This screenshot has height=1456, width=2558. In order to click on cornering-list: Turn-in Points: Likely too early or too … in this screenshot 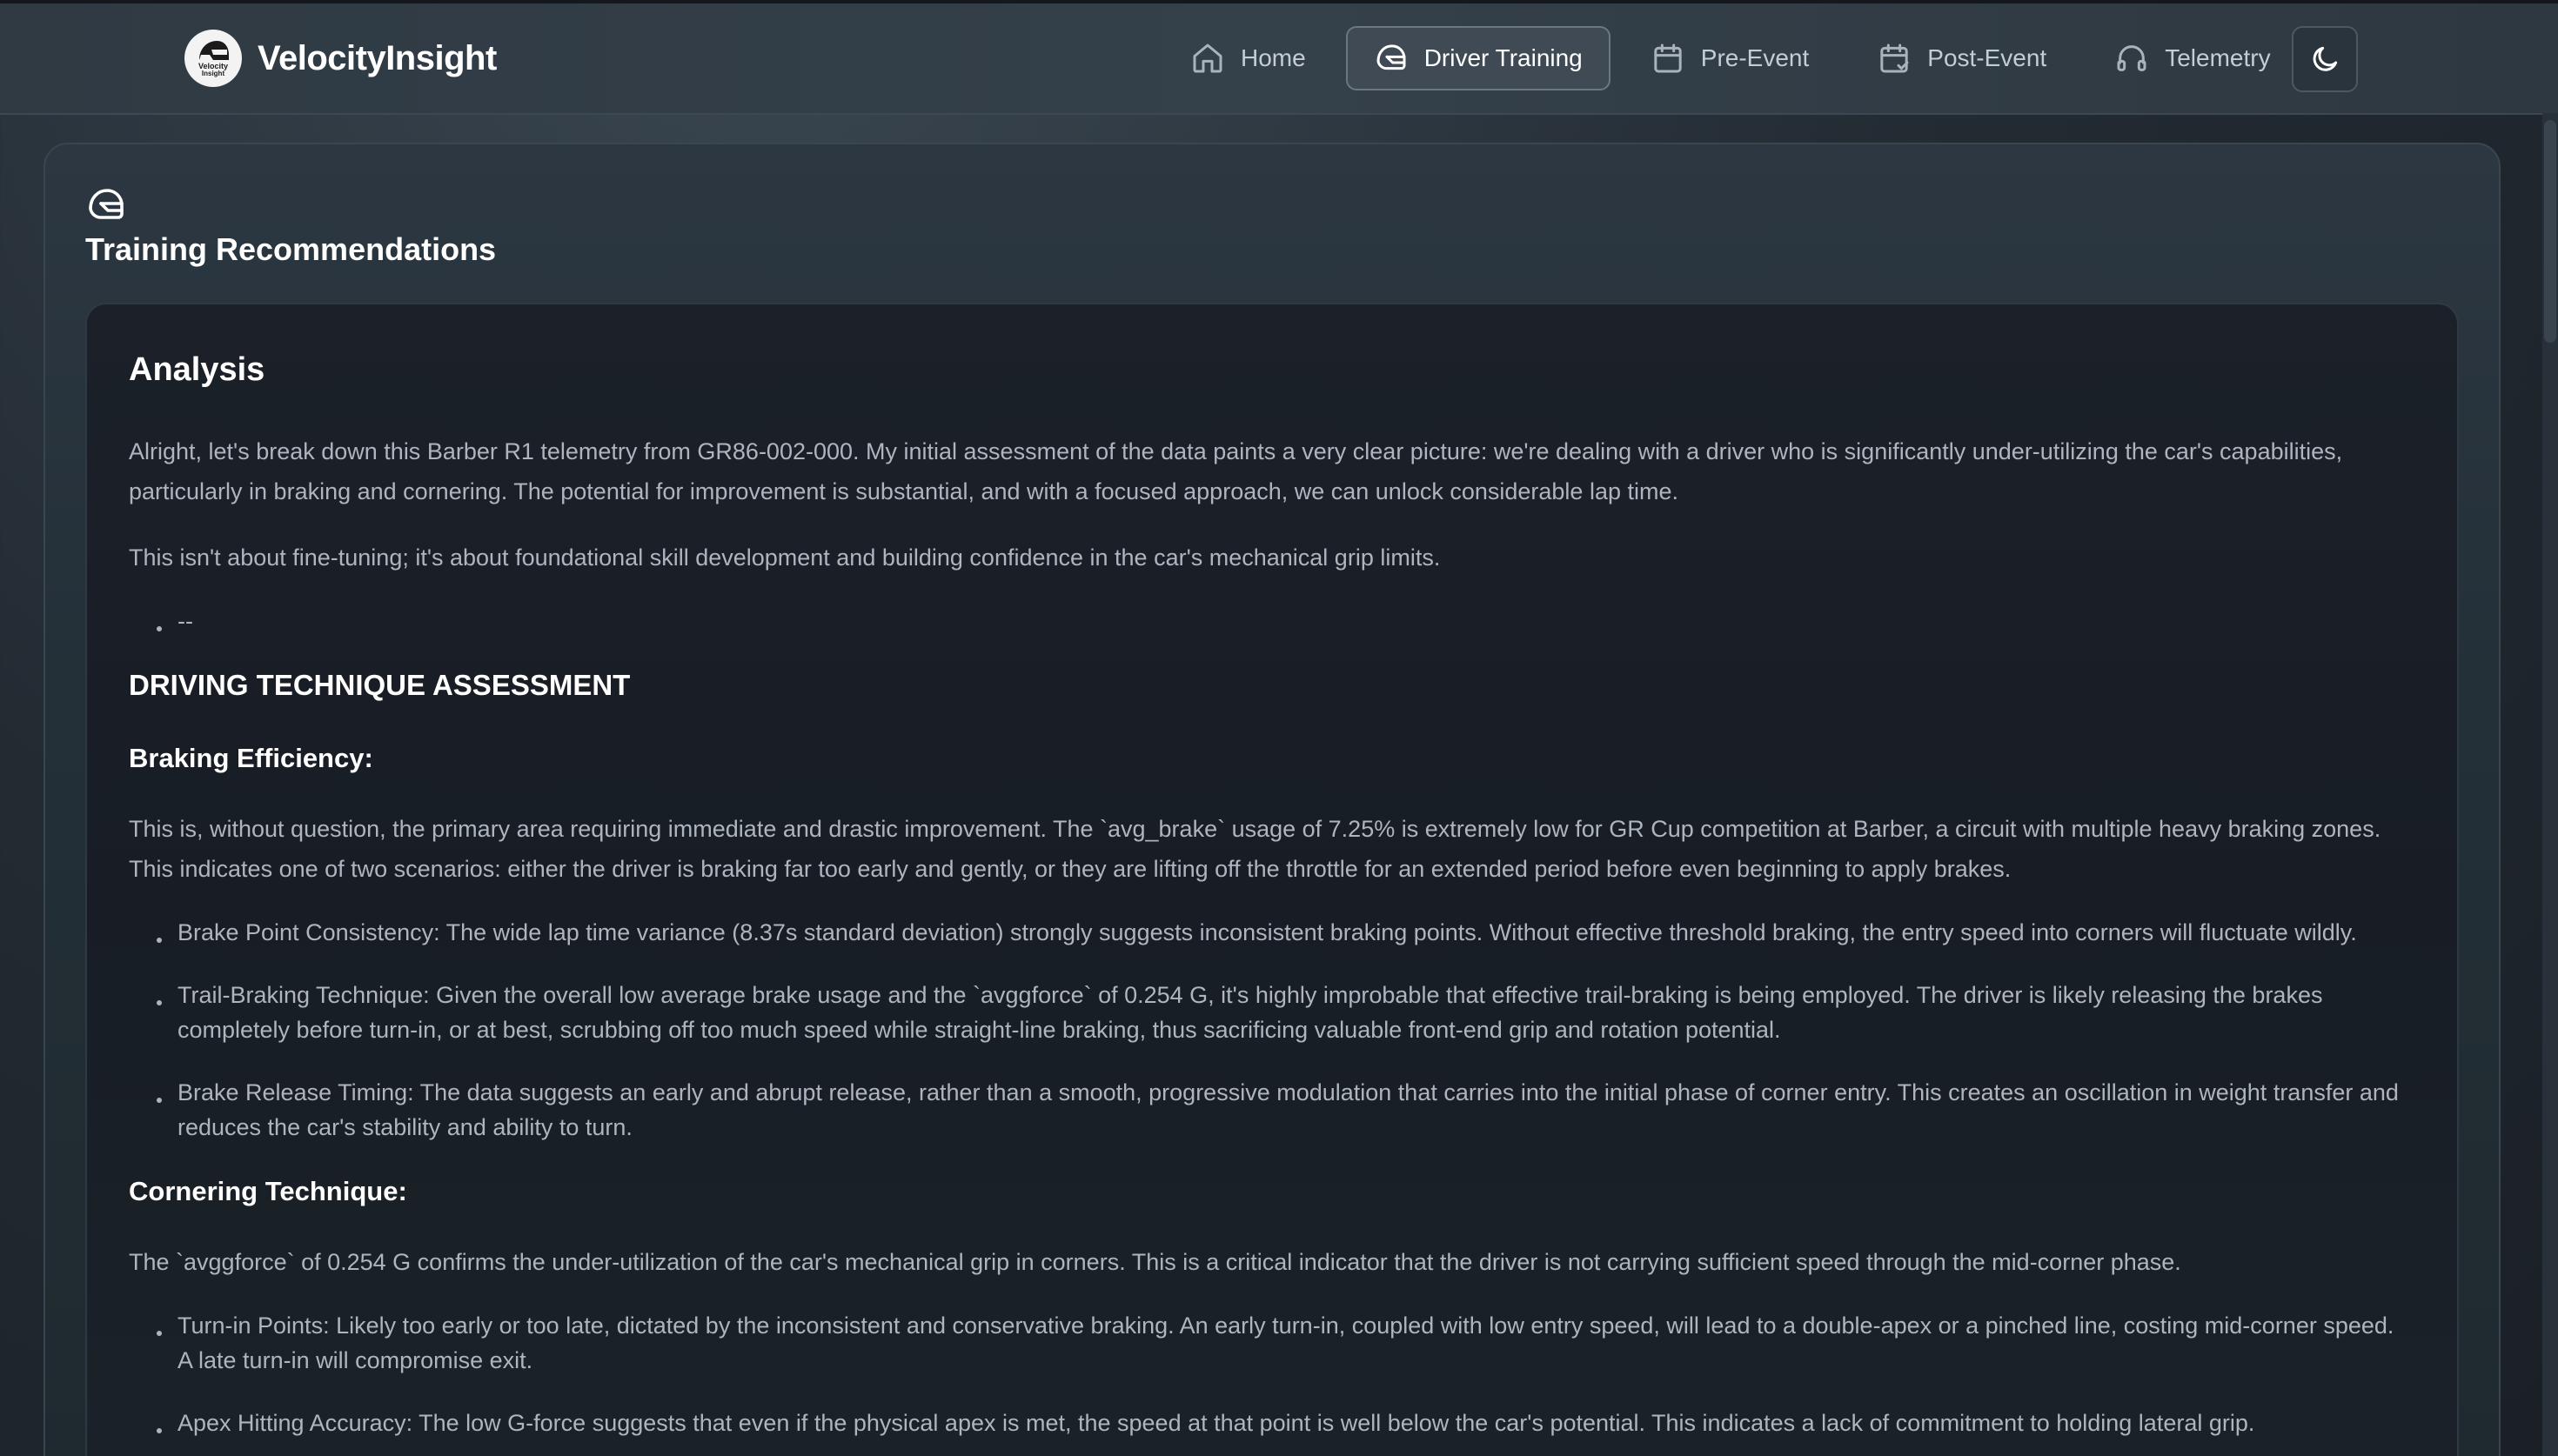, I will do `click(1268, 1374)`.